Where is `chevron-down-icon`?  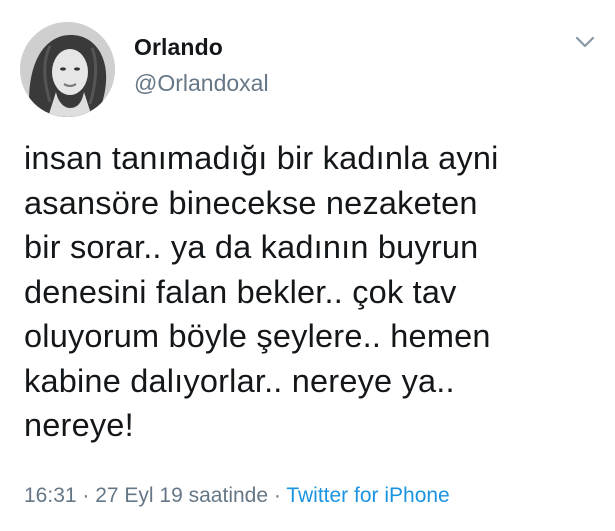 chevron-down-icon is located at coordinates (585, 42).